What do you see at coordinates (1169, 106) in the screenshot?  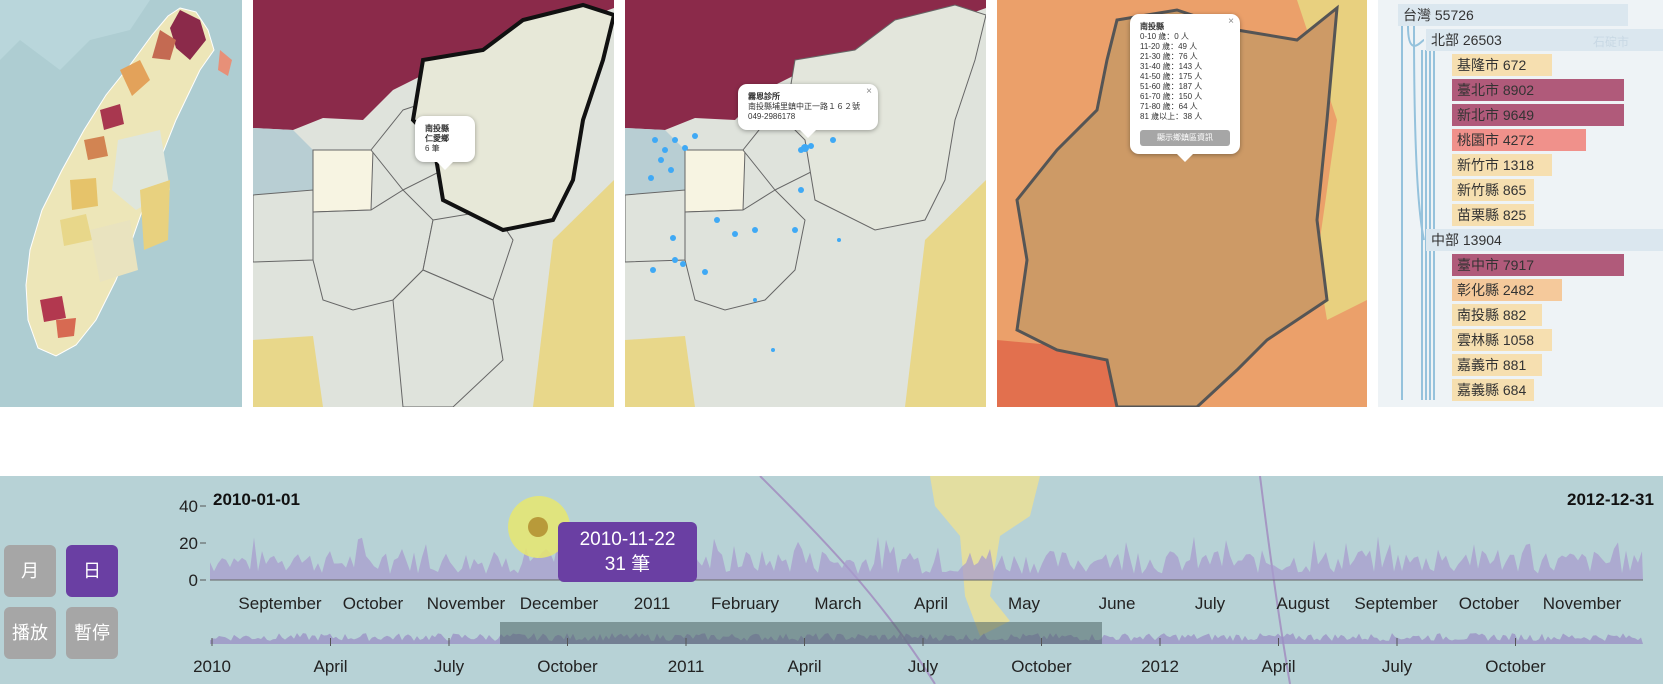 I see `age-row: 71-80 歲：64 人` at bounding box center [1169, 106].